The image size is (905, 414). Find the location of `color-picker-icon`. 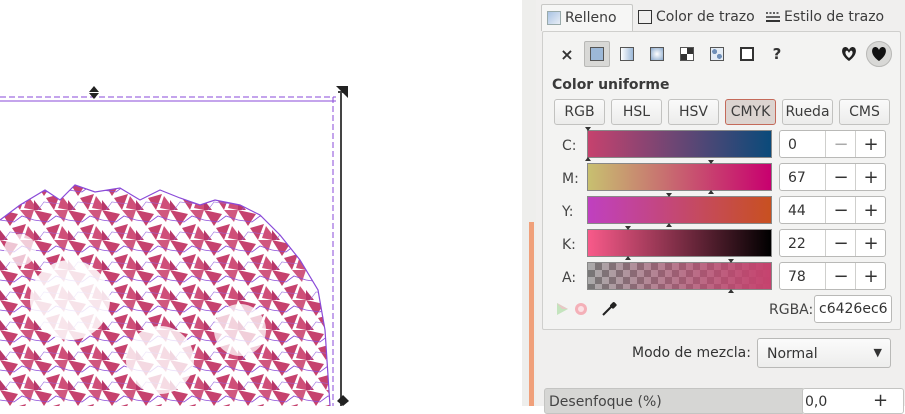

color-picker-icon is located at coordinates (609, 309).